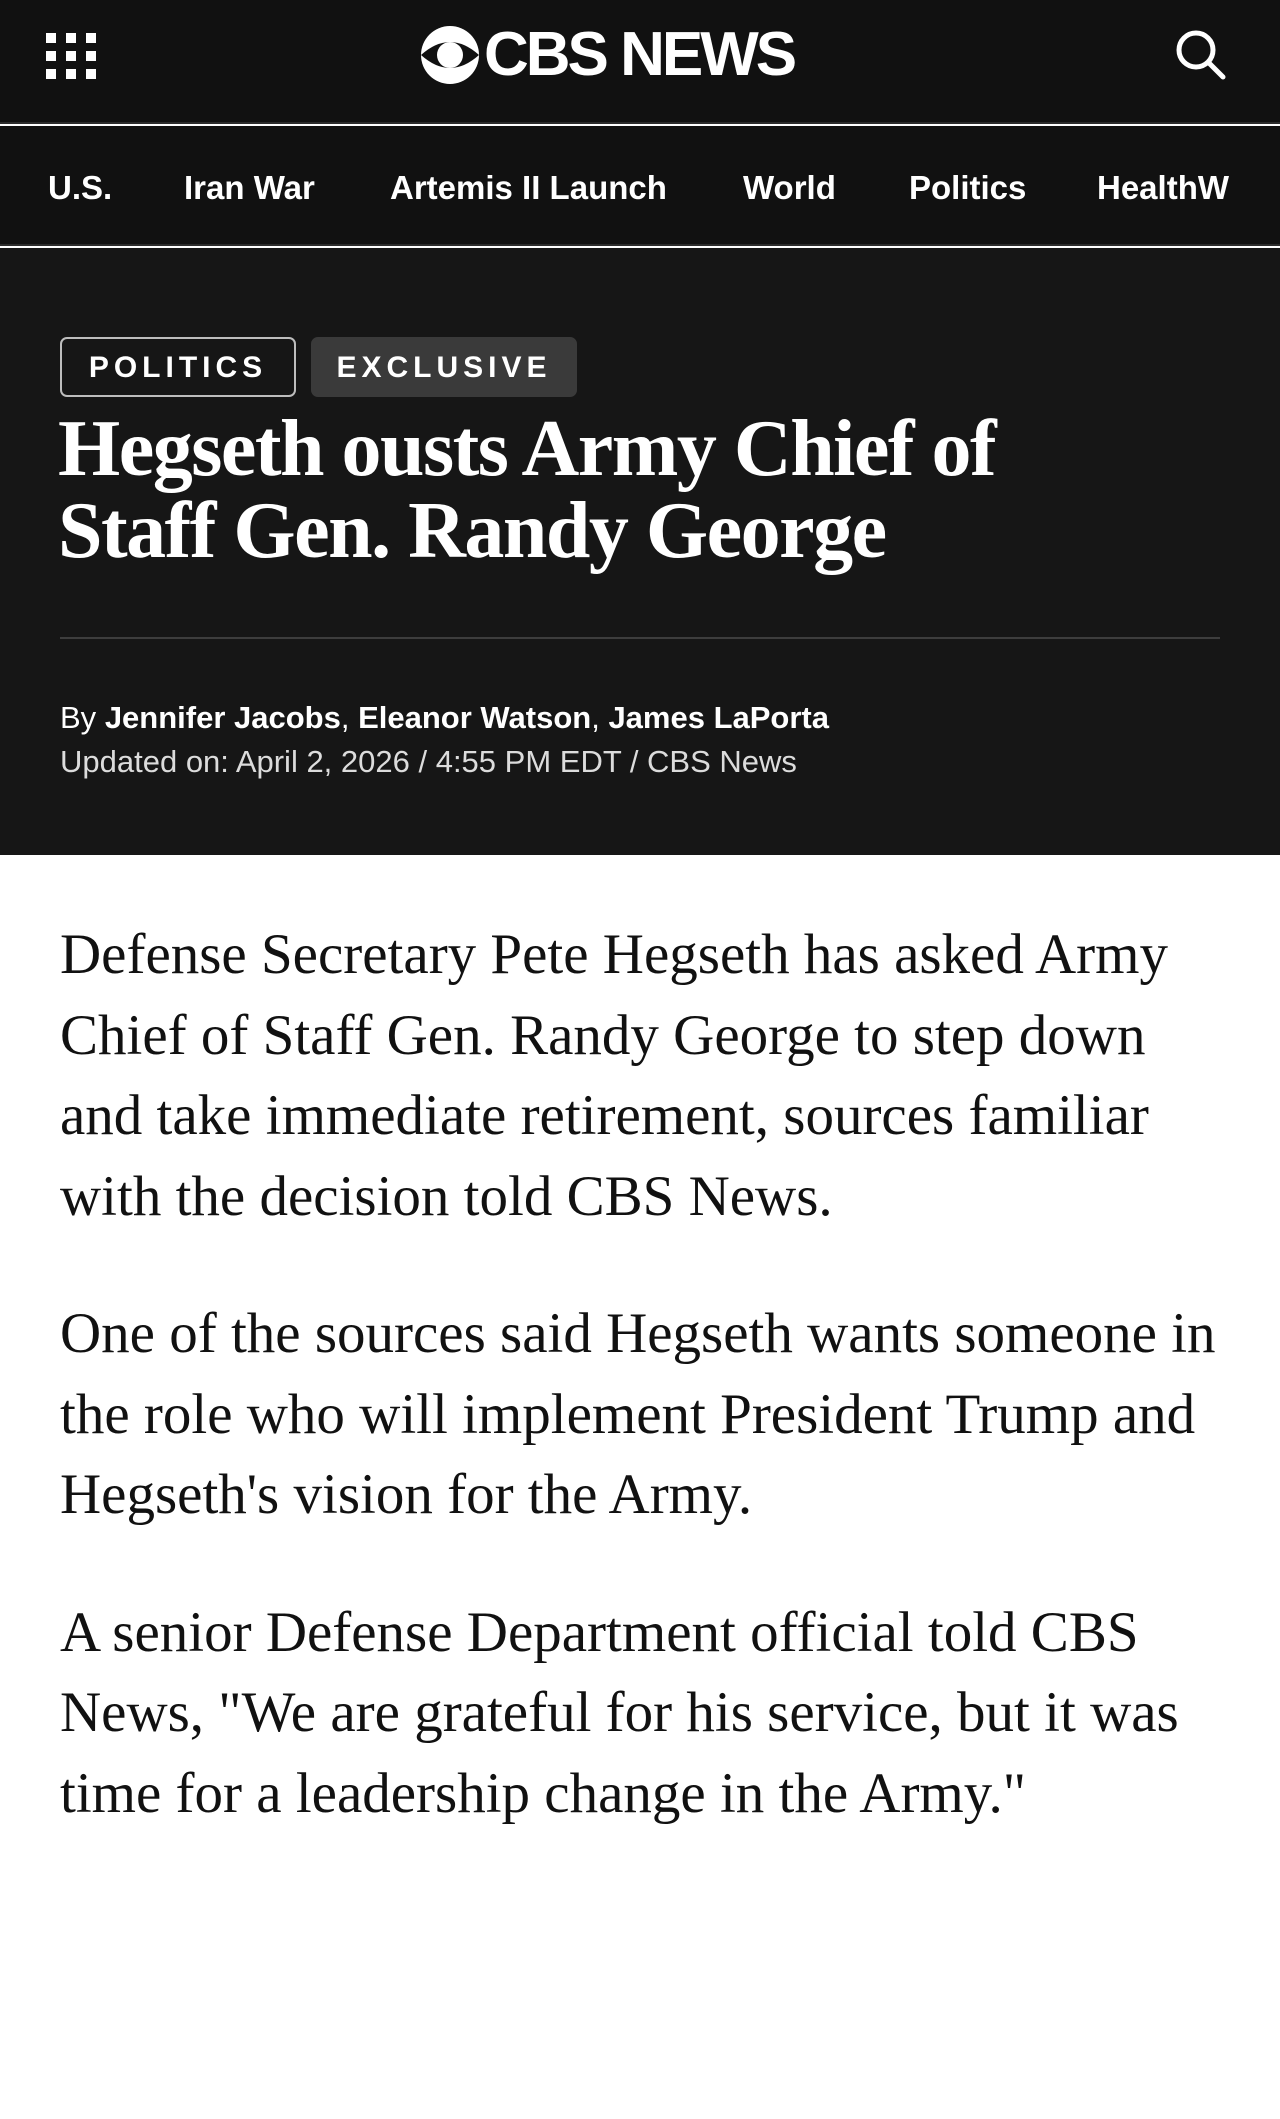  What do you see at coordinates (444, 367) in the screenshot?
I see `tag-exclusive: EXCLUSIVE` at bounding box center [444, 367].